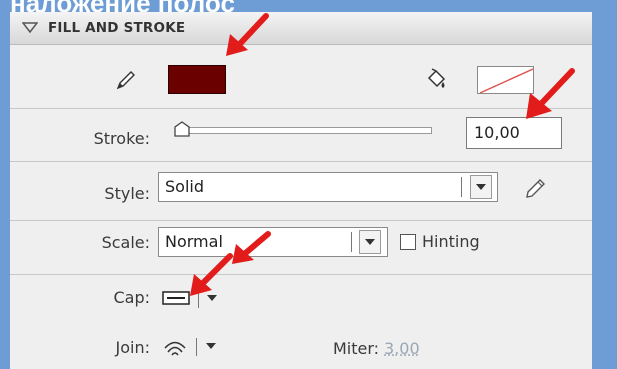  What do you see at coordinates (402, 348) in the screenshot?
I see `miter-value: 3,00` at bounding box center [402, 348].